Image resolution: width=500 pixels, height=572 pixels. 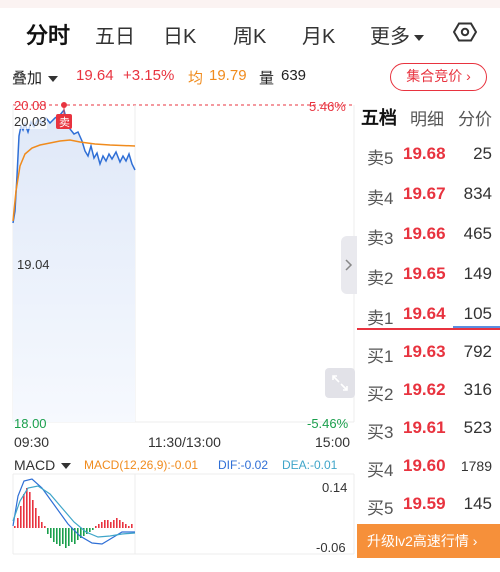 I want to click on macd-low-label: -0.06, so click(x=331, y=547).